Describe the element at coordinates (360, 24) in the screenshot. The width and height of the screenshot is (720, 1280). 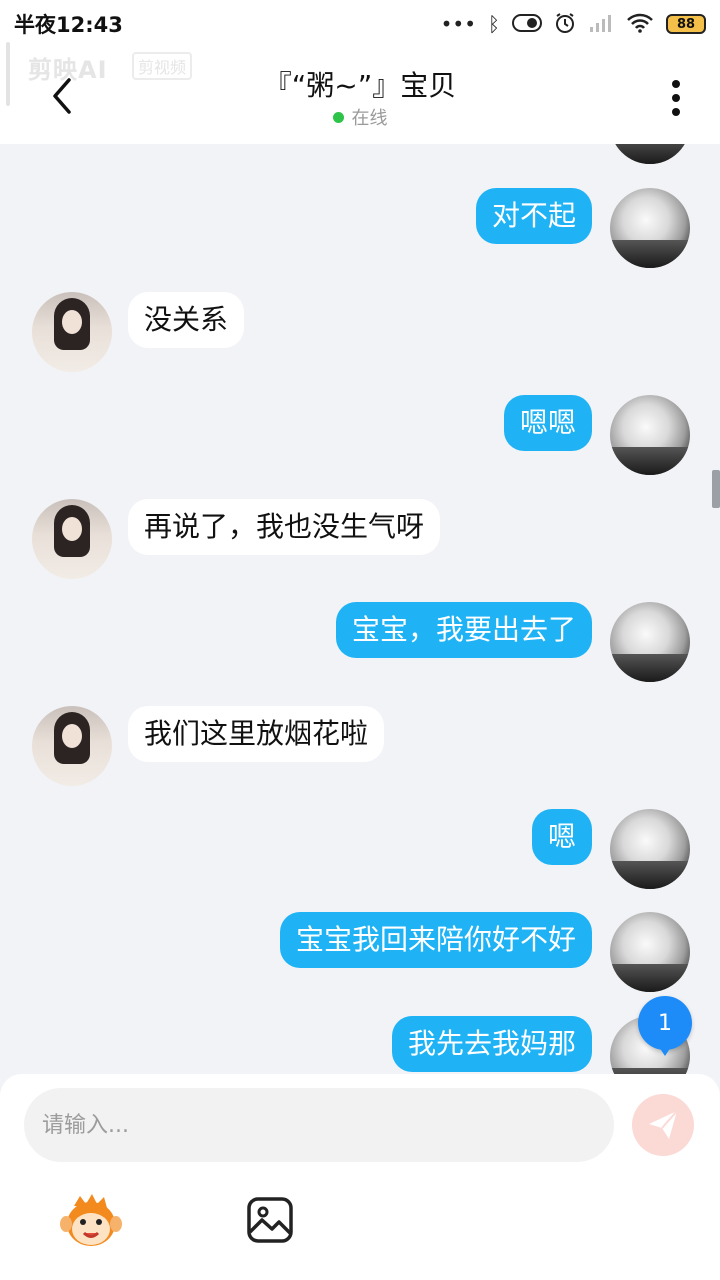
I see `status-bar: 半夜12:43 ••• ᛒ 88` at that location.